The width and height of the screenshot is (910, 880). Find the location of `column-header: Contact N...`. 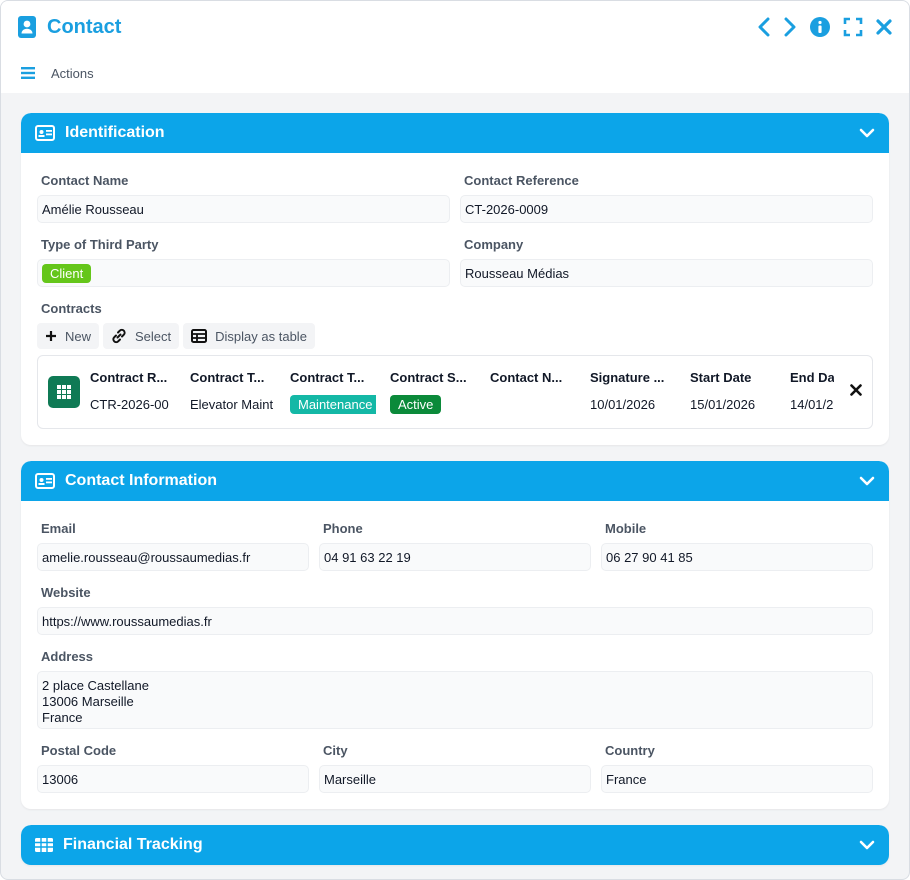

column-header: Contact N... is located at coordinates (533, 377).